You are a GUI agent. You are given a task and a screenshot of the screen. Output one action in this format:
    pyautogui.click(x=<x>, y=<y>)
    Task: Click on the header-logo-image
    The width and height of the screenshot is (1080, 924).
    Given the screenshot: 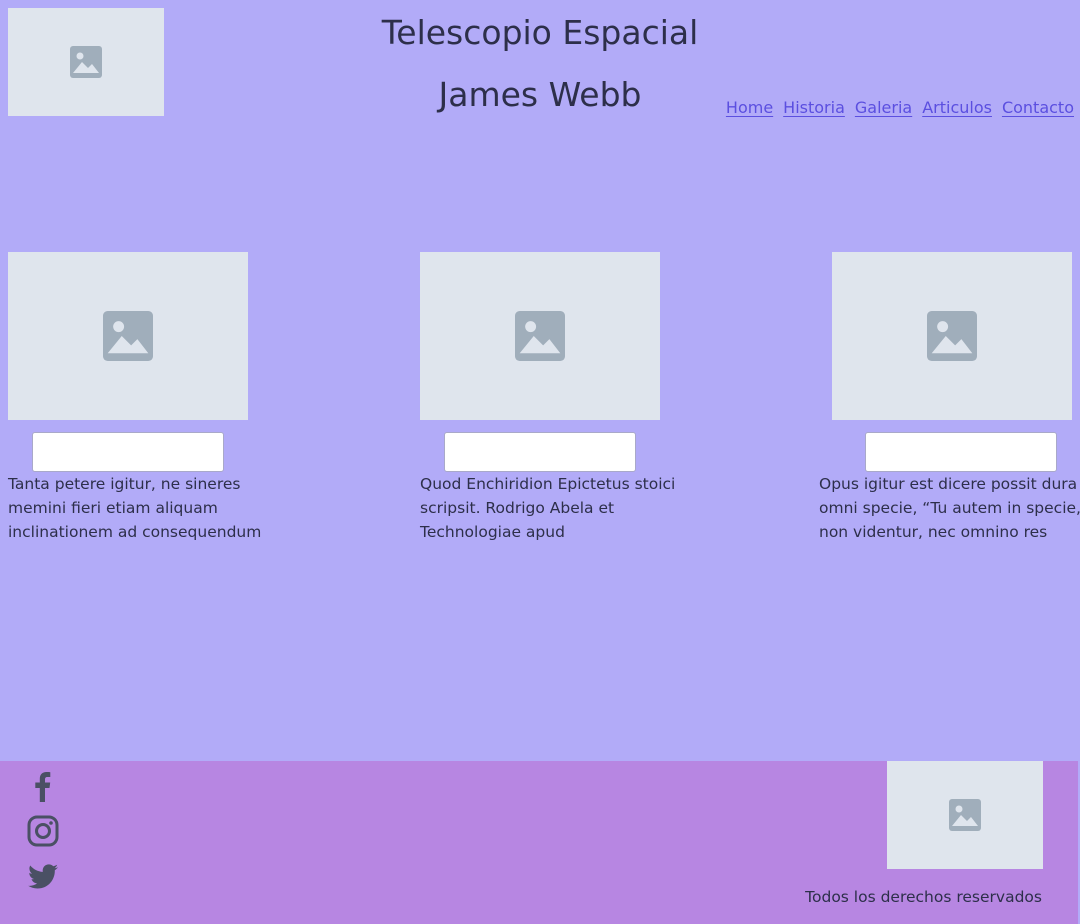 What is the action you would take?
    pyautogui.click(x=86, y=62)
    